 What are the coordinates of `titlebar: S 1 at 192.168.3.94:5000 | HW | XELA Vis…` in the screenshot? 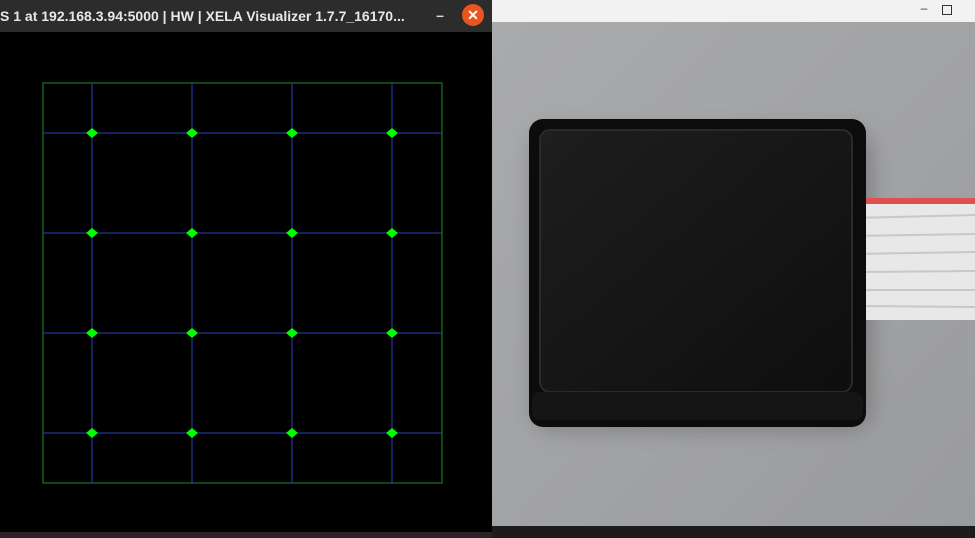 It's located at (246, 16).